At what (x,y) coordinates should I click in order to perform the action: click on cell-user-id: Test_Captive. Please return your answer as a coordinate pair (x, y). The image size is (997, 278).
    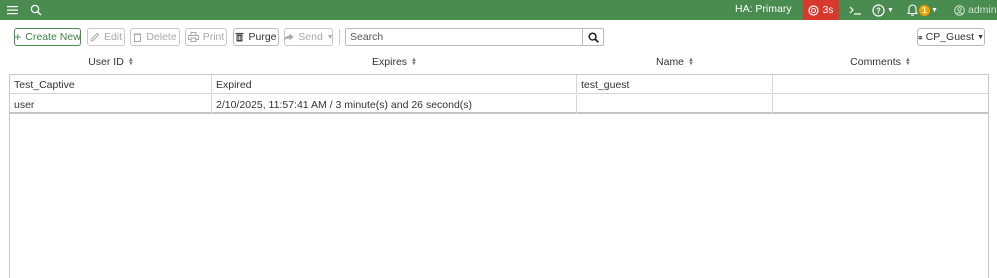
    Looking at the image, I should click on (111, 84).